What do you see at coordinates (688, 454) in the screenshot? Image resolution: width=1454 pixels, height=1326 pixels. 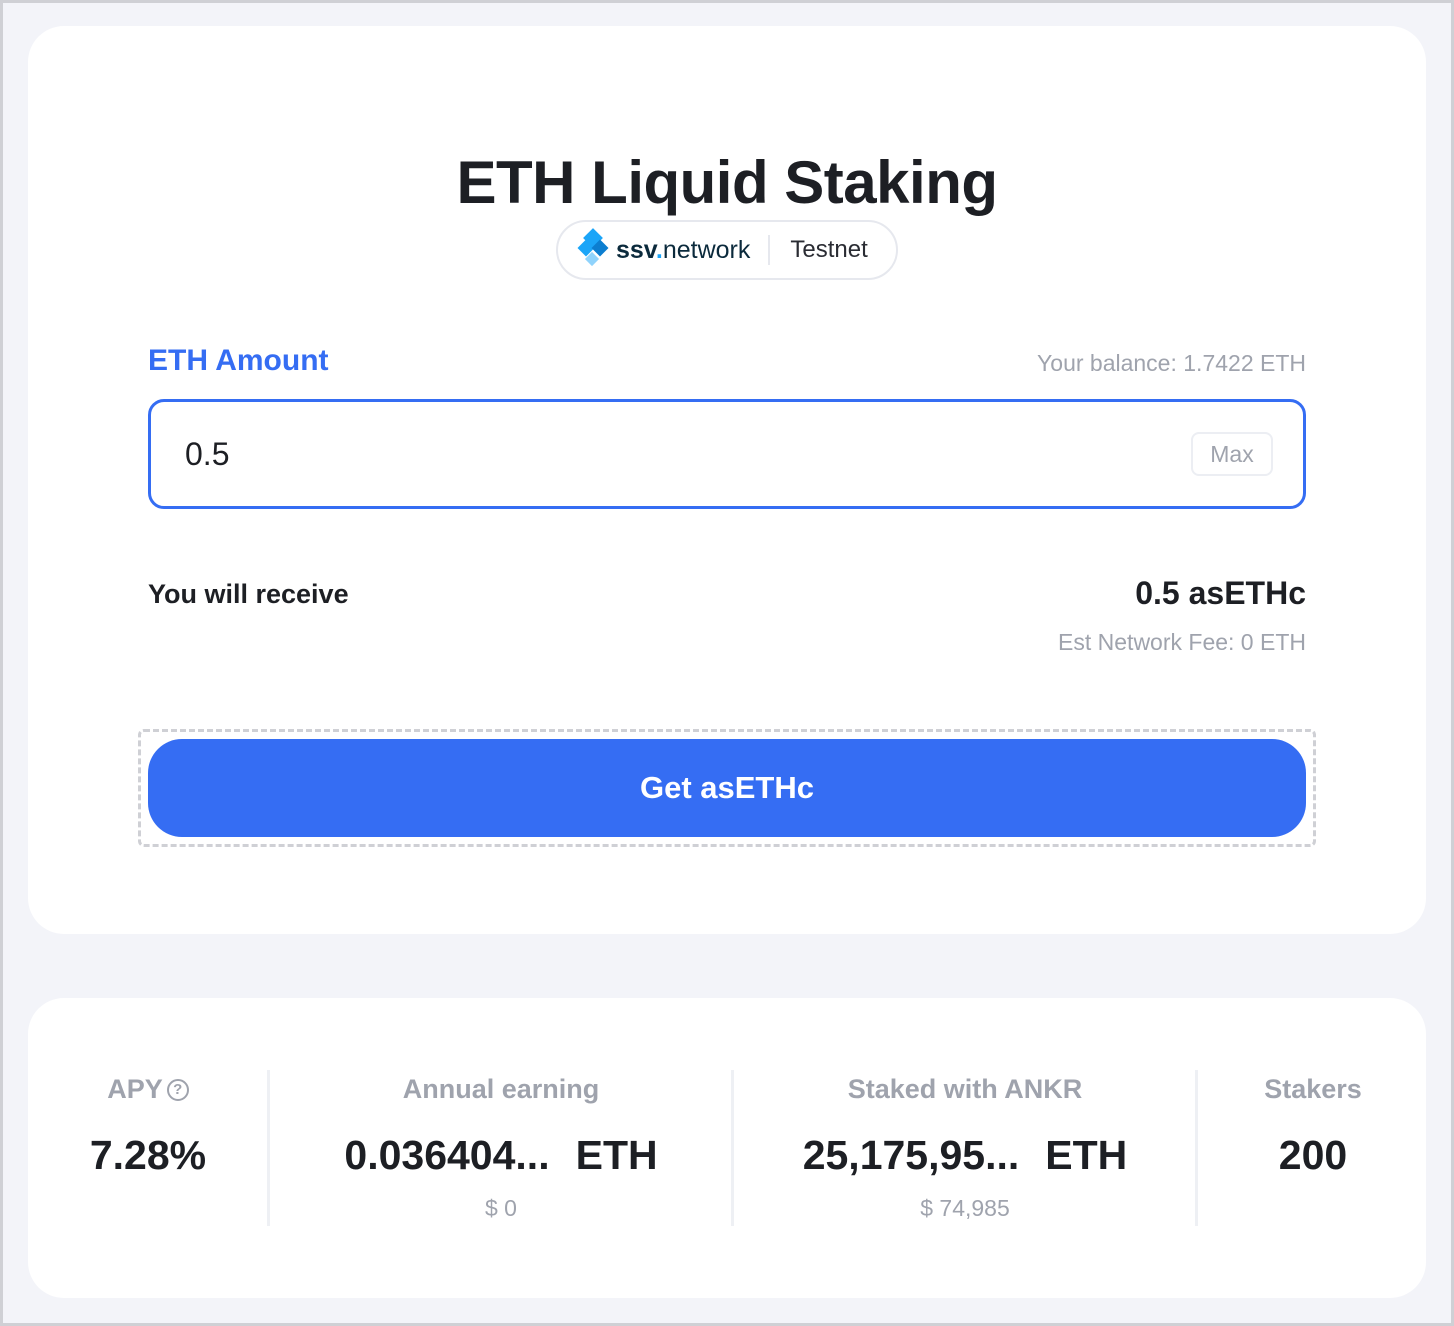 I see `amount-input` at bounding box center [688, 454].